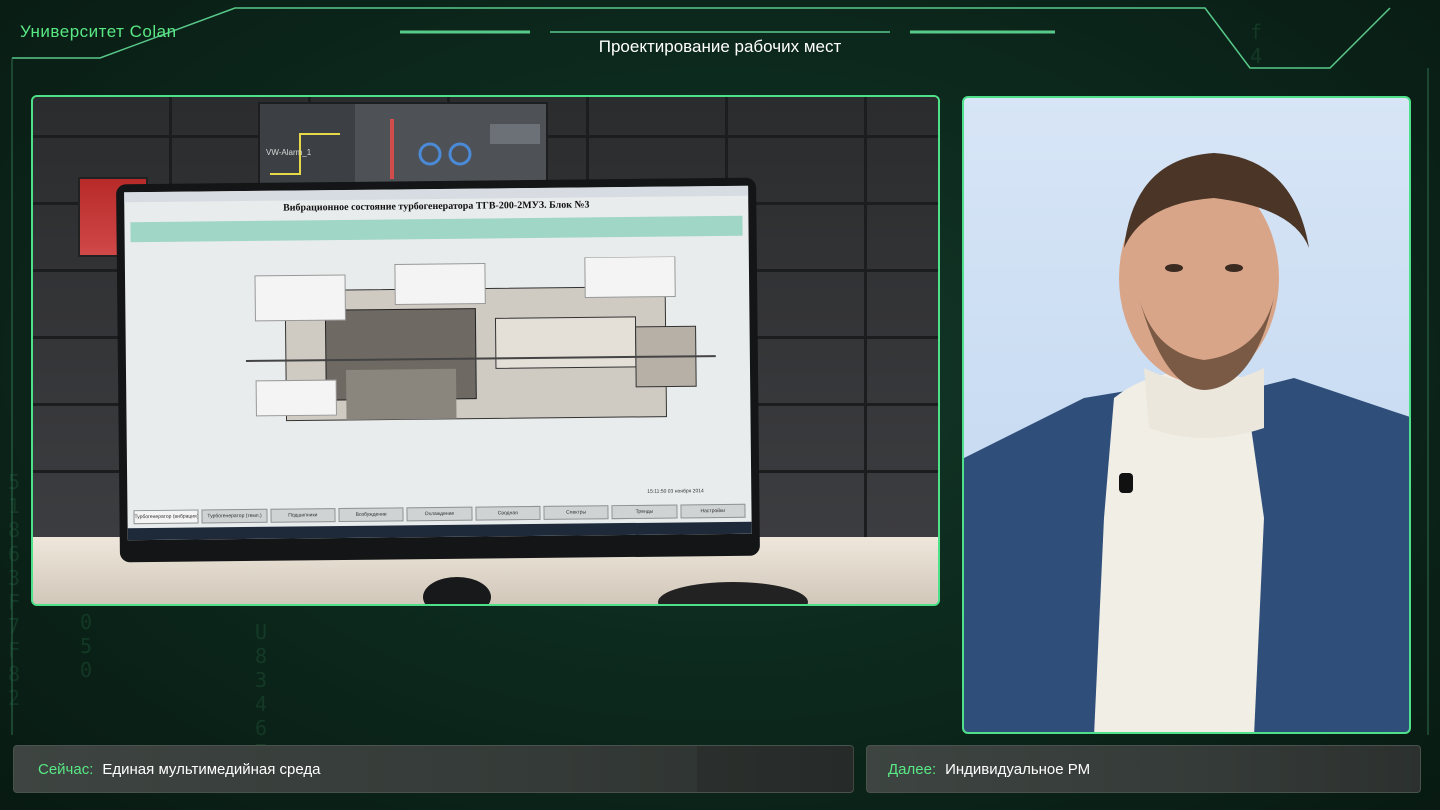 This screenshot has width=1440, height=810. Describe the element at coordinates (720, 46) in the screenshot. I see `page-title: Проектирование рабочих мест` at that location.